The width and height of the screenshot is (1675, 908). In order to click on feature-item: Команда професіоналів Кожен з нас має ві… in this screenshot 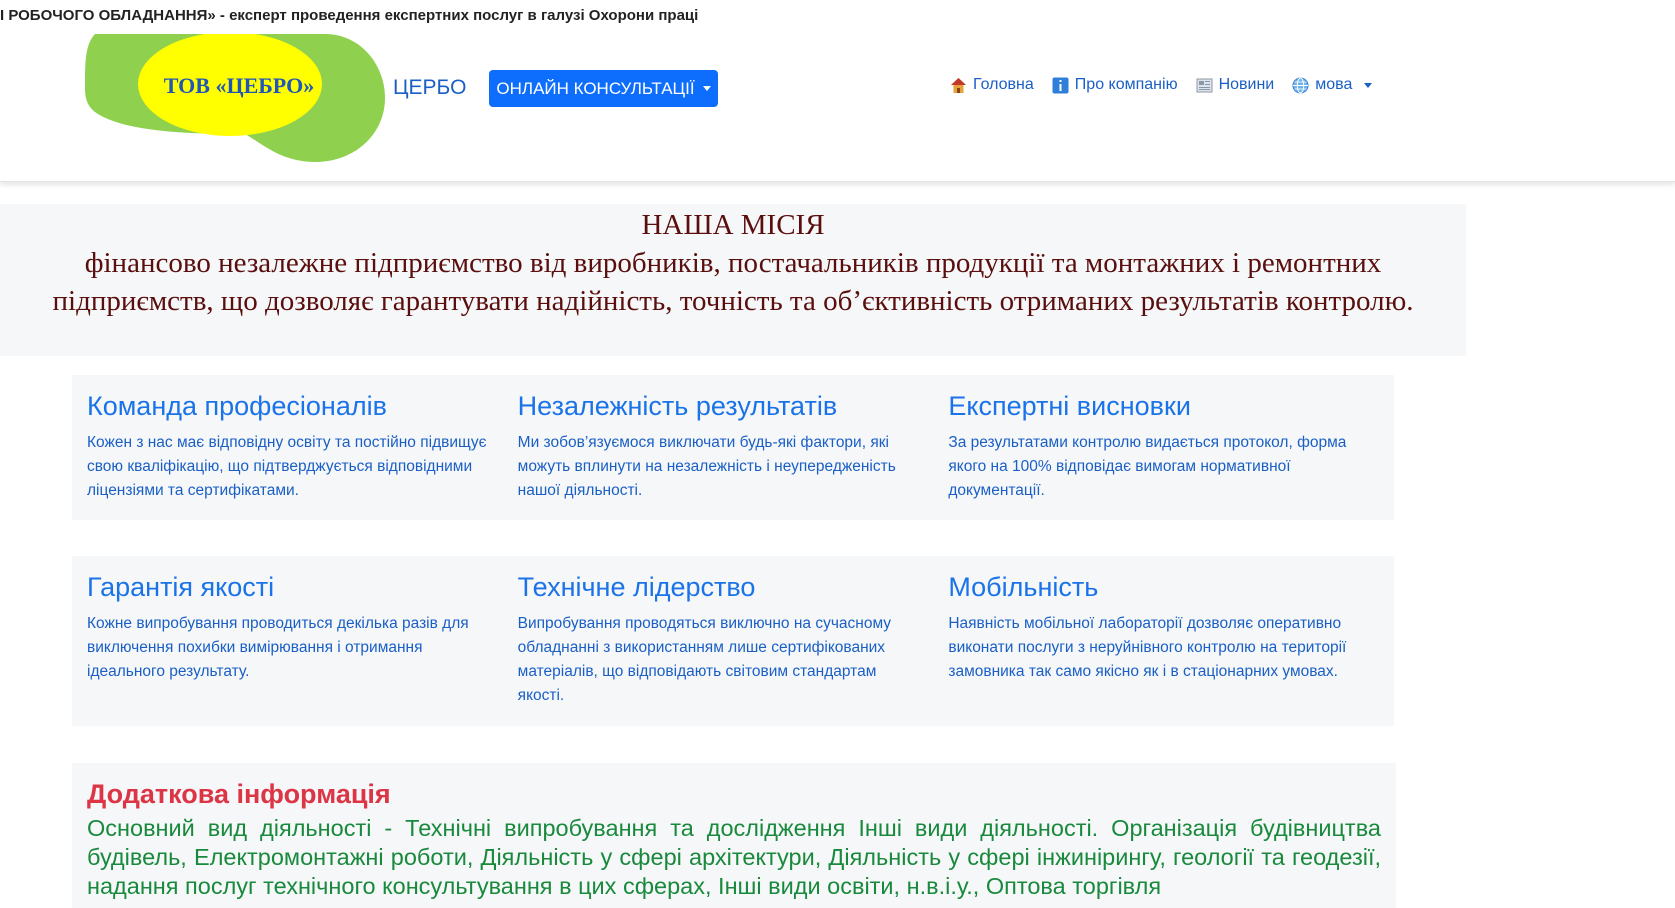, I will do `click(302, 446)`.